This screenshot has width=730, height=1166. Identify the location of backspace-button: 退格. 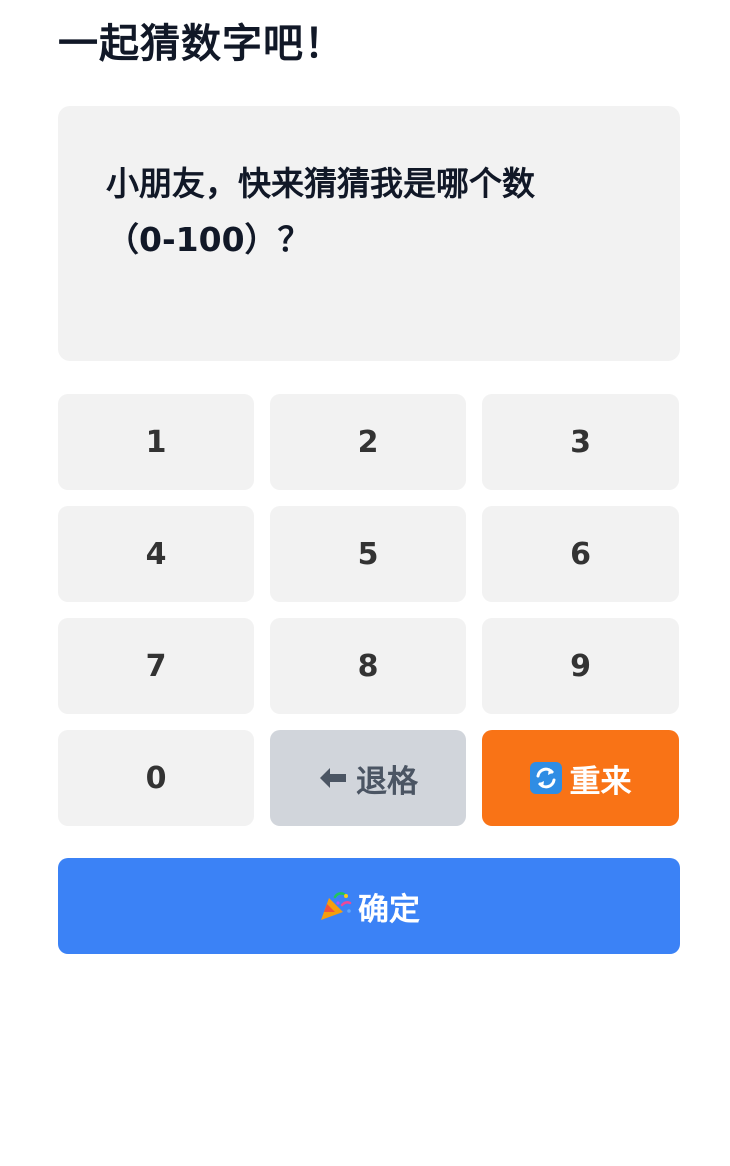
(368, 778).